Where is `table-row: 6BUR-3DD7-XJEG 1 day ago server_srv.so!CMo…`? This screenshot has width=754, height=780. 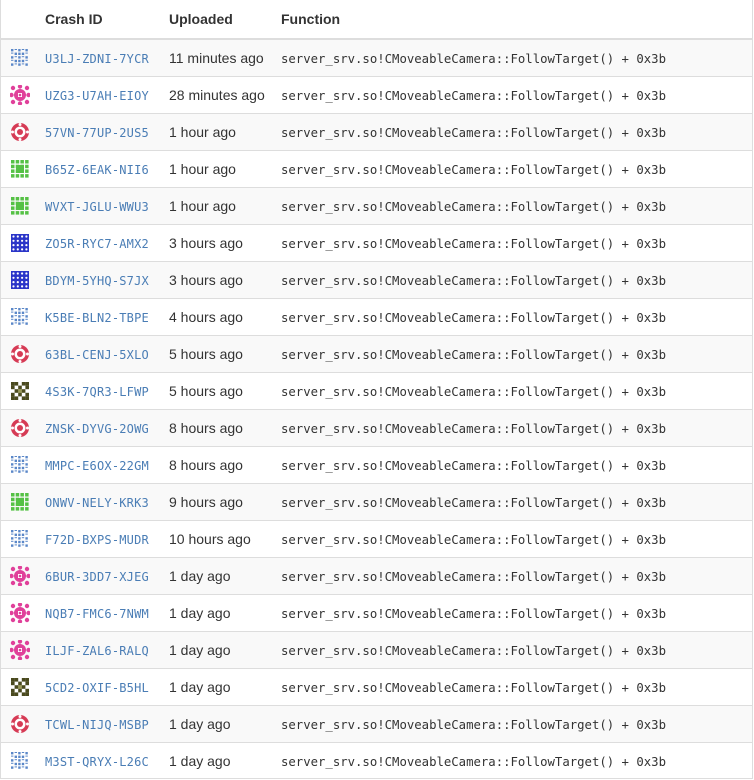 table-row: 6BUR-3DD7-XJEG 1 day ago server_srv.so!CMo… is located at coordinates (376, 575).